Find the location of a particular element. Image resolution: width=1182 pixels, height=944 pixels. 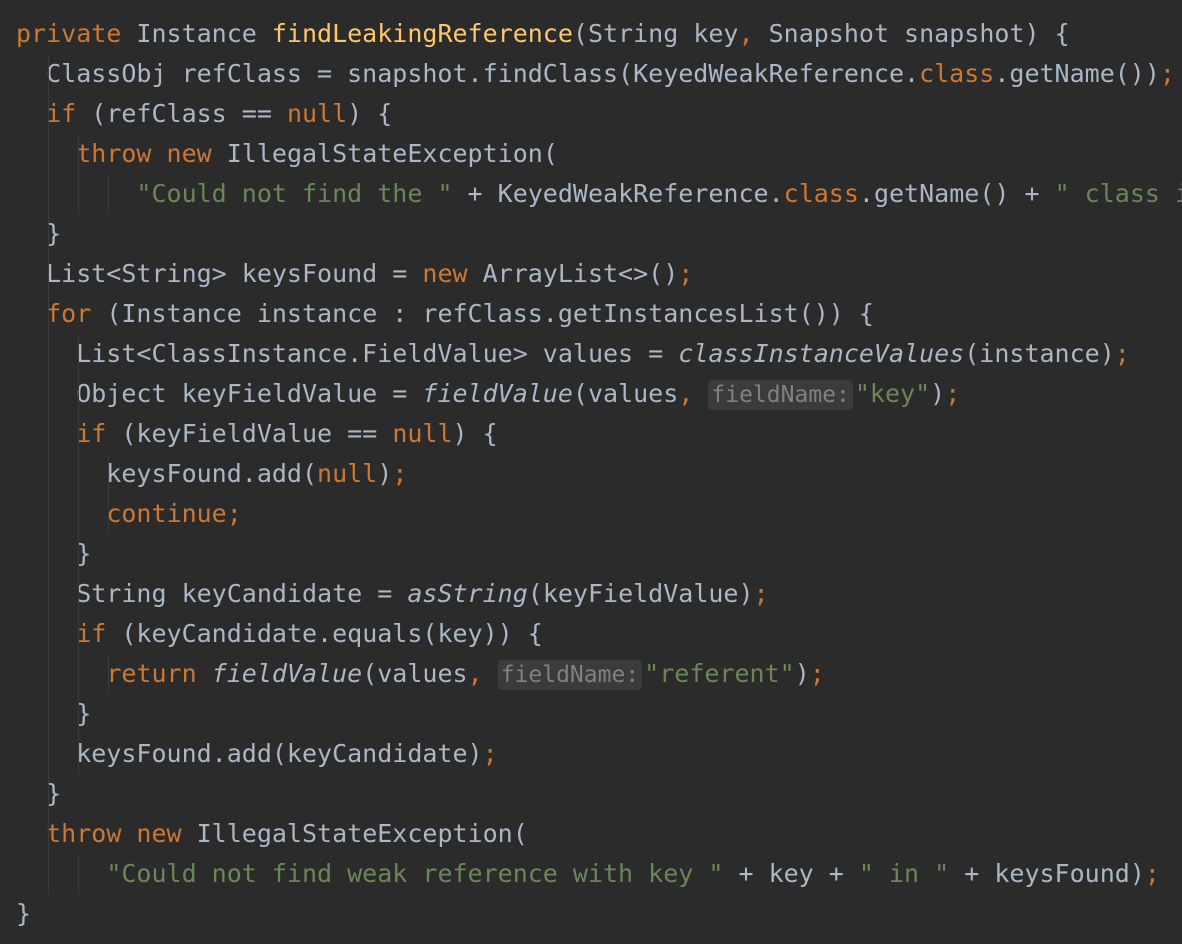

code-line: keysFound.add(null); is located at coordinates (599, 474).